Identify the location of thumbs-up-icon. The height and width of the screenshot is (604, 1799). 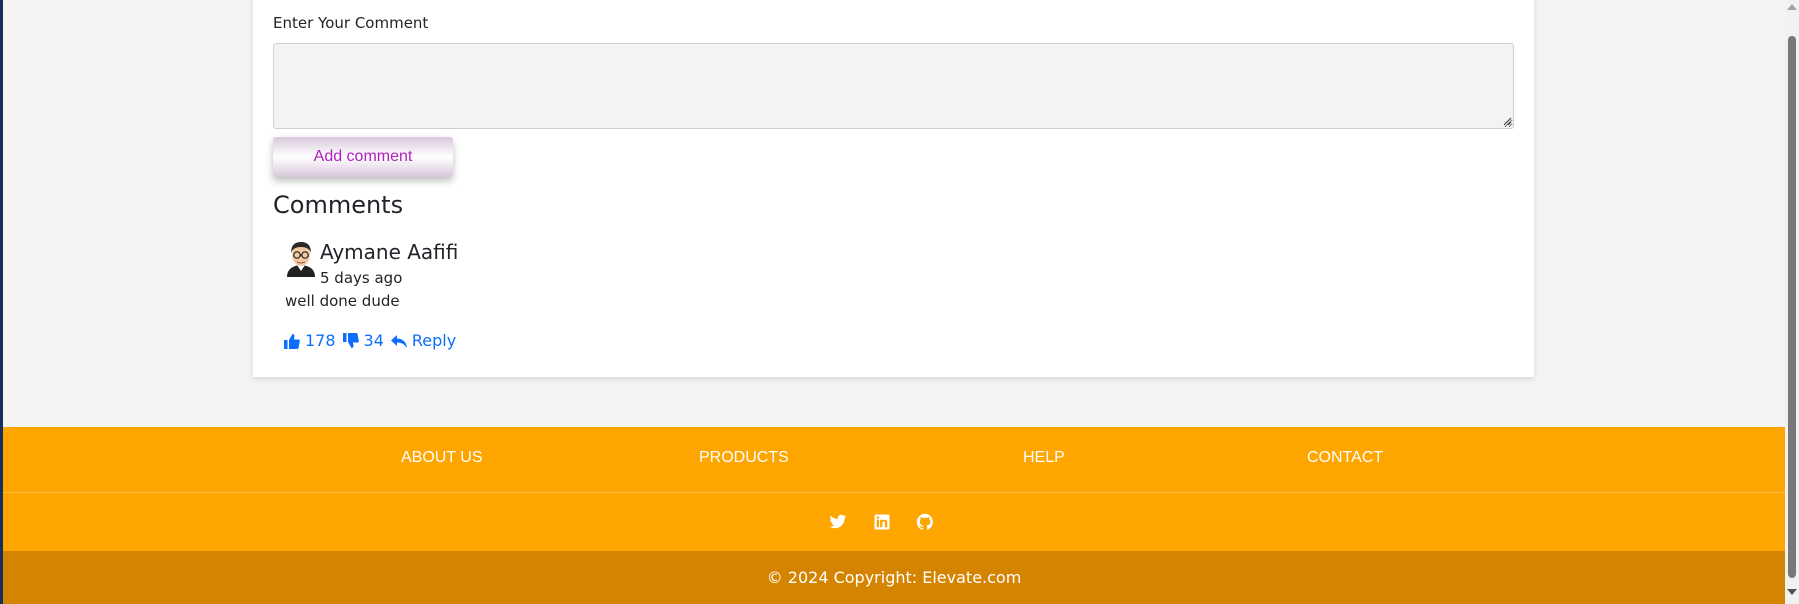
(292, 341).